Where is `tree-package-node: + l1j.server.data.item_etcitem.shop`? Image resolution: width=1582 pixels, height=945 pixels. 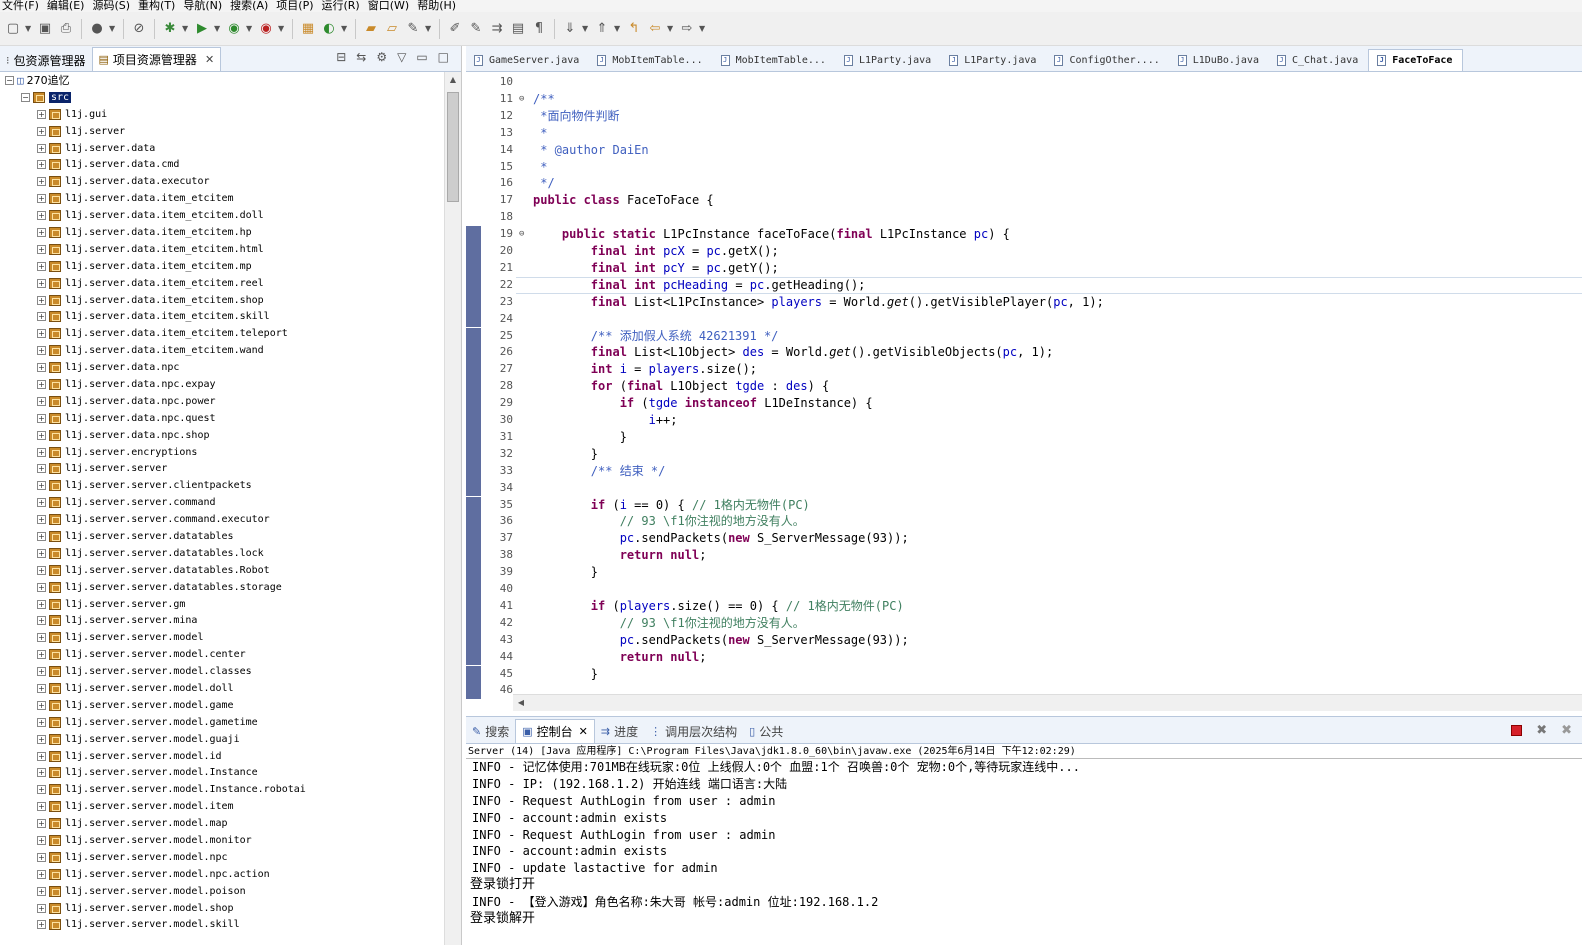
tree-package-node: + l1j.server.data.item_etcitem.shop is located at coordinates (222, 300).